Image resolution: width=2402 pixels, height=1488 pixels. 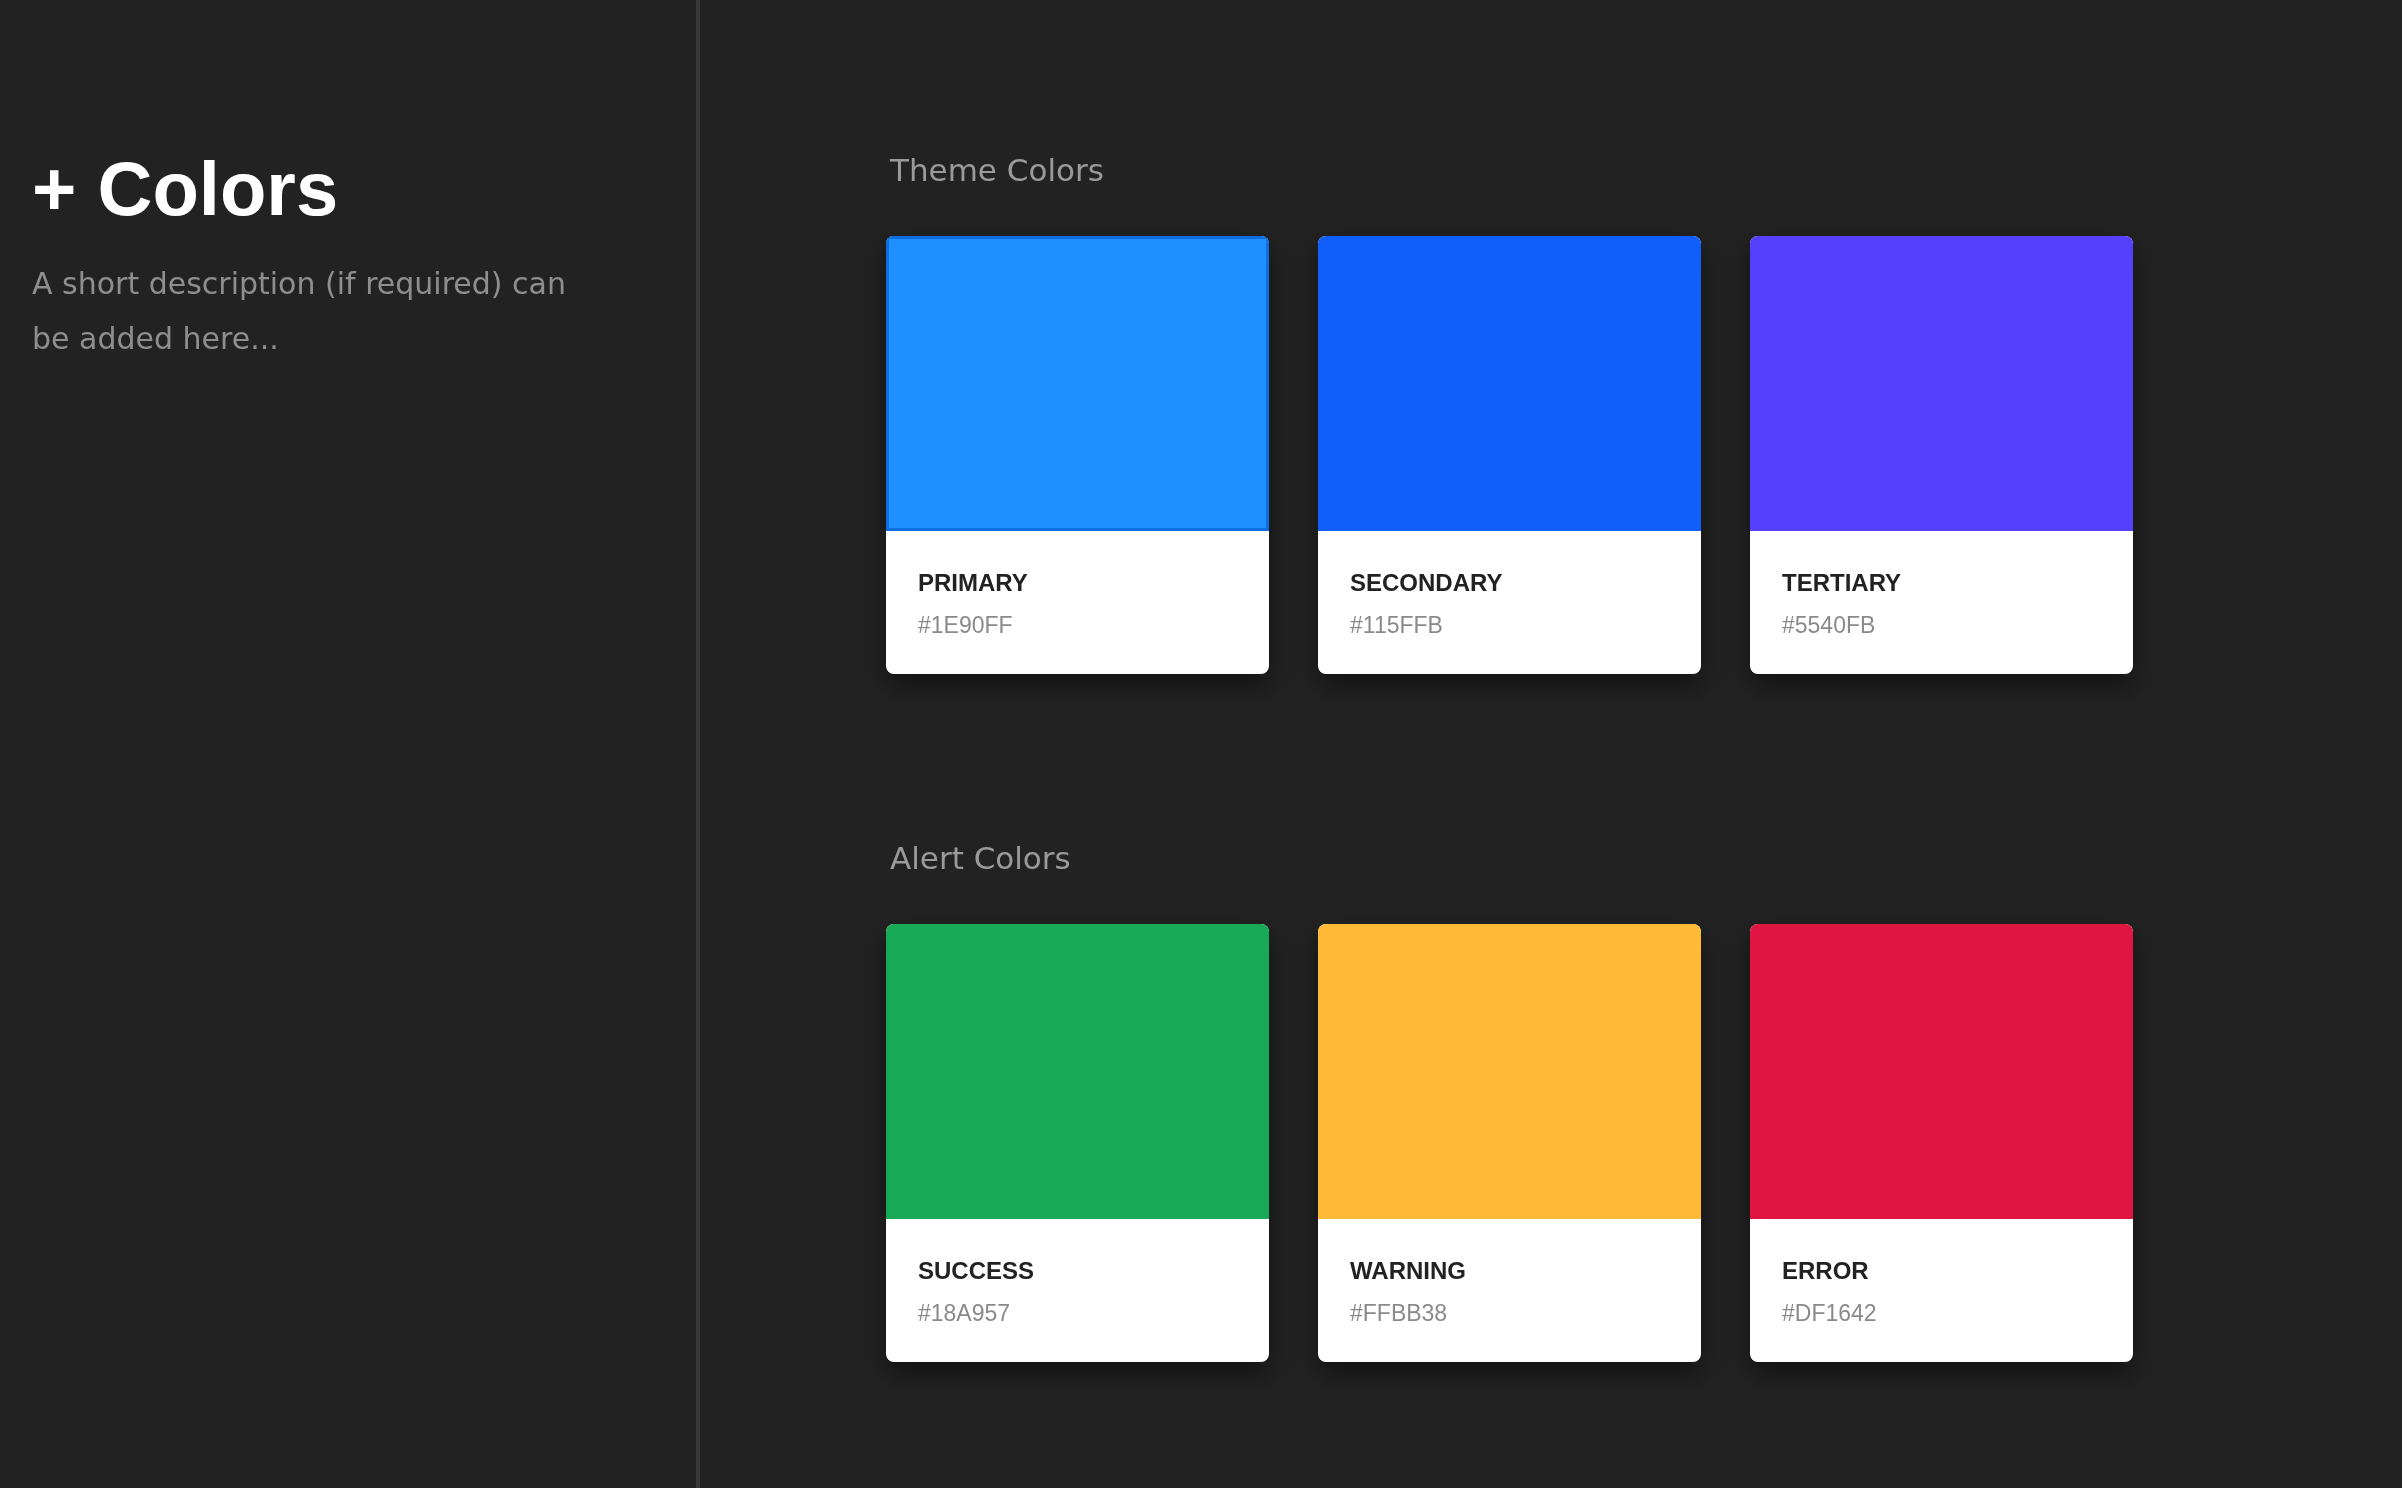 I want to click on color-name: WARNING, so click(x=1408, y=1271).